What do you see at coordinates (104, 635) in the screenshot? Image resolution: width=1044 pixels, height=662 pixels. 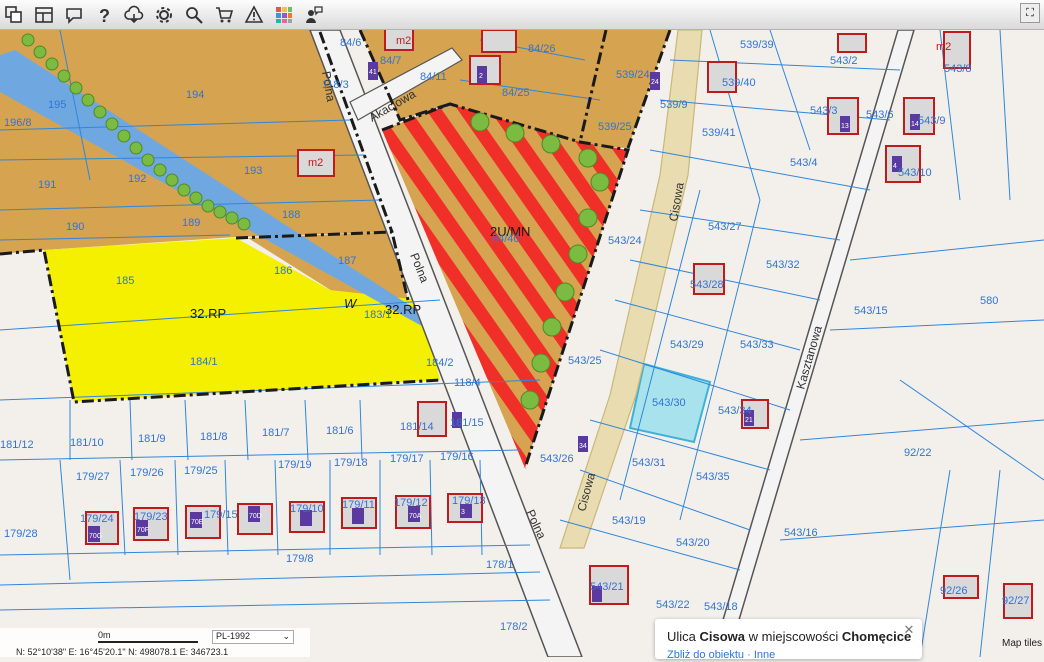 I see `scale-distance: 0m` at bounding box center [104, 635].